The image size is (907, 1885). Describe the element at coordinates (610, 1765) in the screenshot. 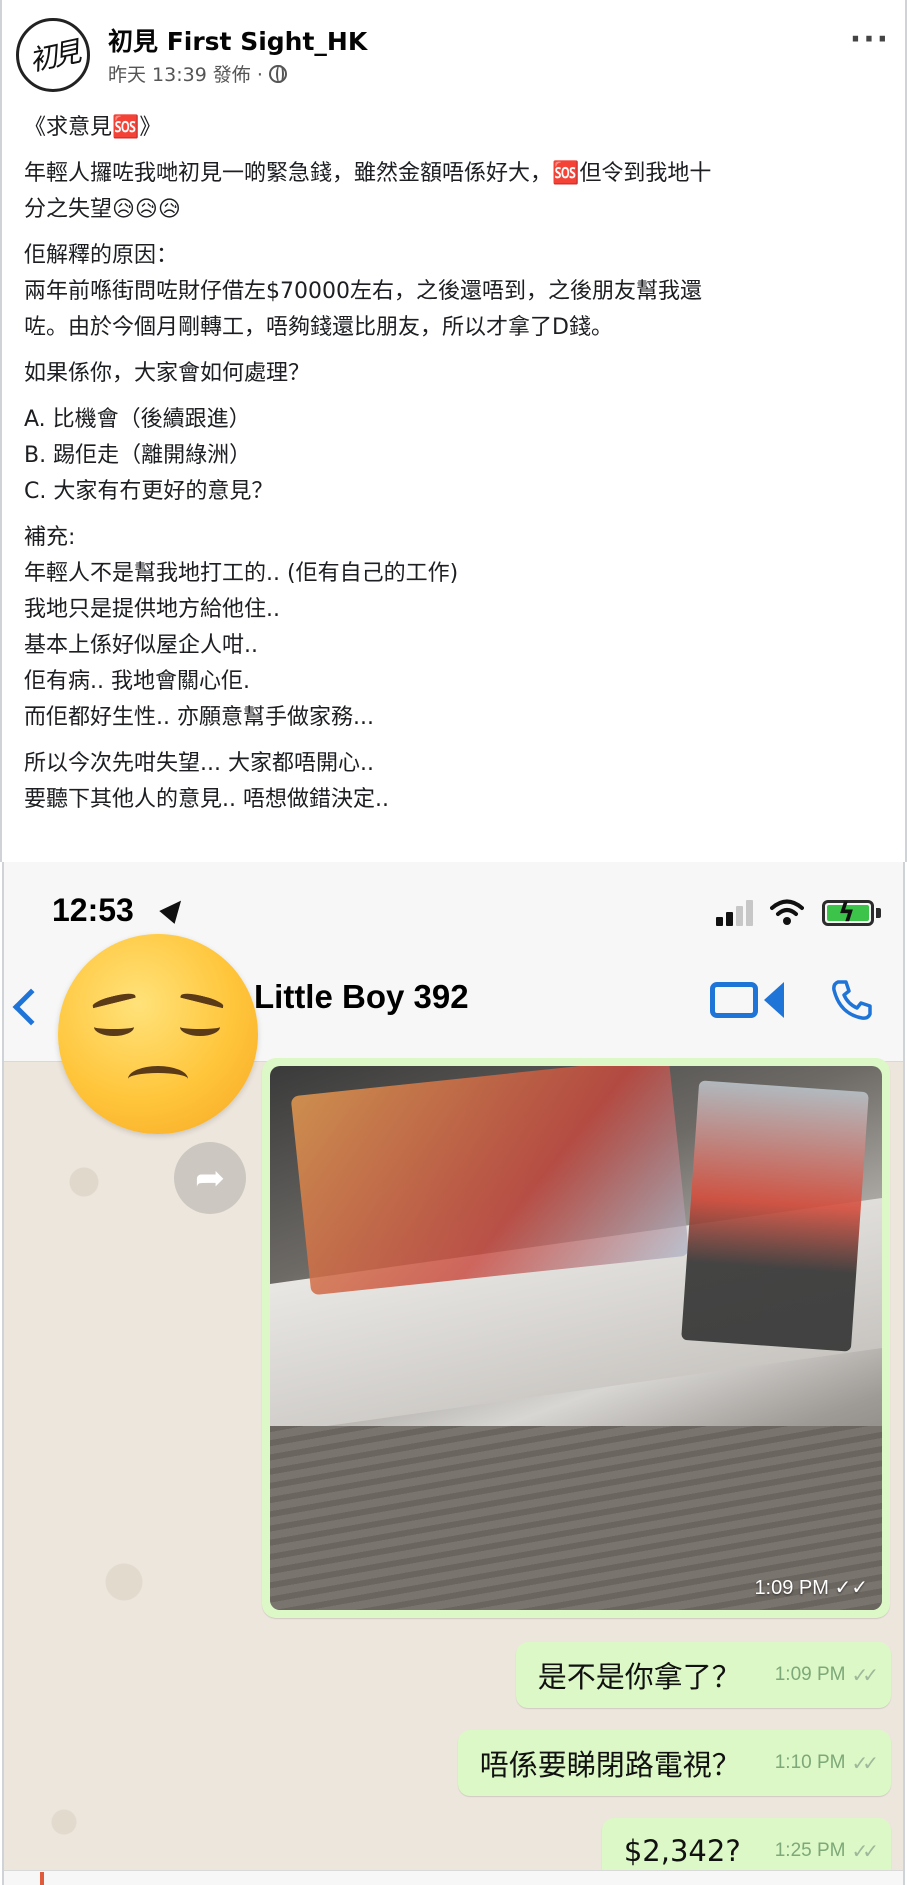

I see `message-text: 唔係要睇閉路電視？` at that location.